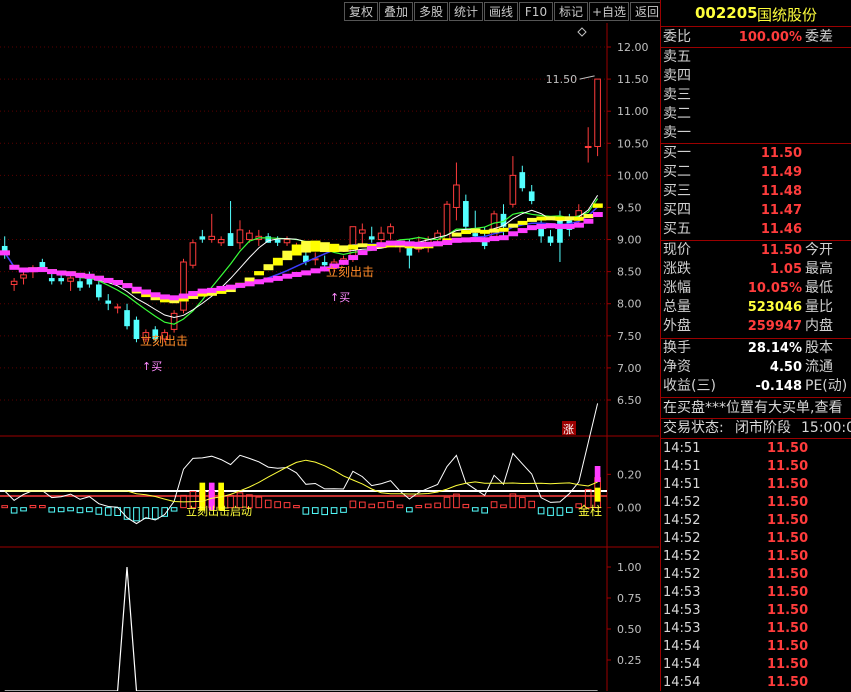 This screenshot has height=692, width=851. What do you see at coordinates (396, 11) in the screenshot?
I see `toolbar-button-1: 叠加` at bounding box center [396, 11].